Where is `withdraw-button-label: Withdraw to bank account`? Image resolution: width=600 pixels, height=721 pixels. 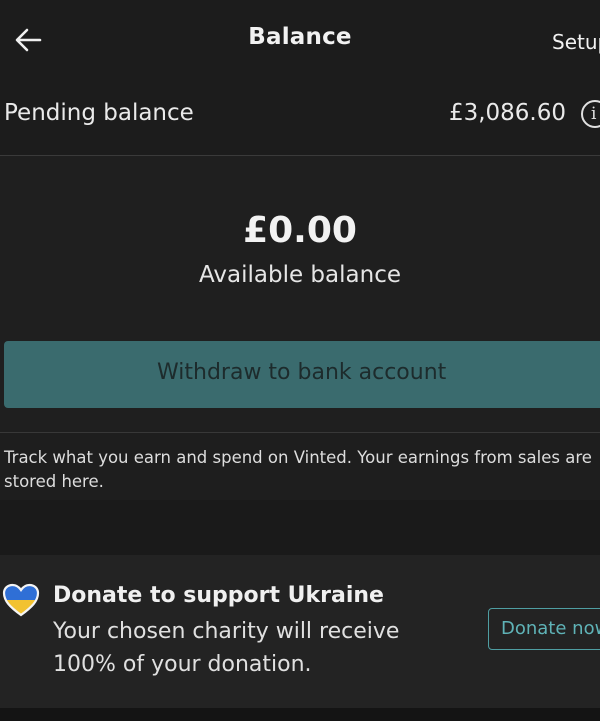 withdraw-button-label: Withdraw to bank account is located at coordinates (302, 372).